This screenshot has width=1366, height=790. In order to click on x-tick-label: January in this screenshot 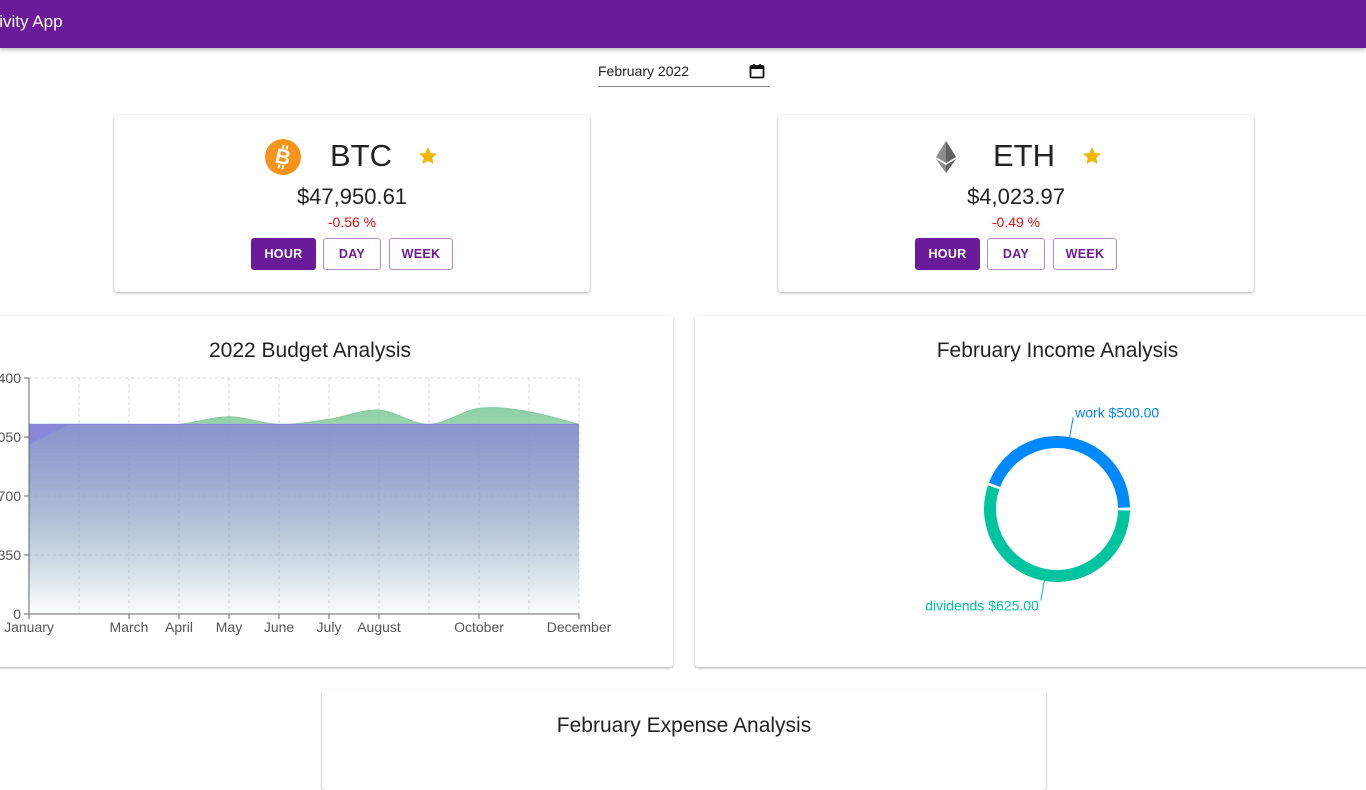, I will do `click(29, 627)`.